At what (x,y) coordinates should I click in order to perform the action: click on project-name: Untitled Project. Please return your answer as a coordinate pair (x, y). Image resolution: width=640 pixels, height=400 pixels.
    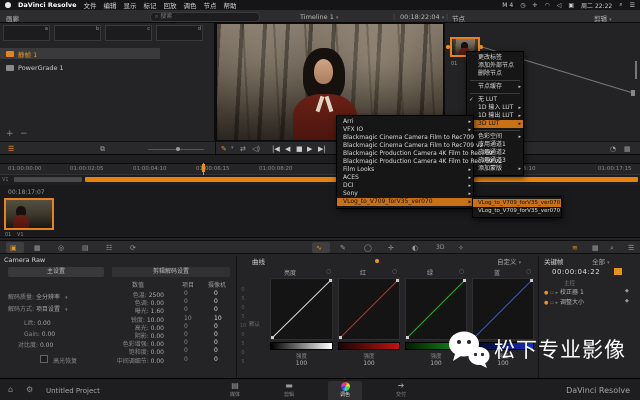
    Looking at the image, I should click on (73, 391).